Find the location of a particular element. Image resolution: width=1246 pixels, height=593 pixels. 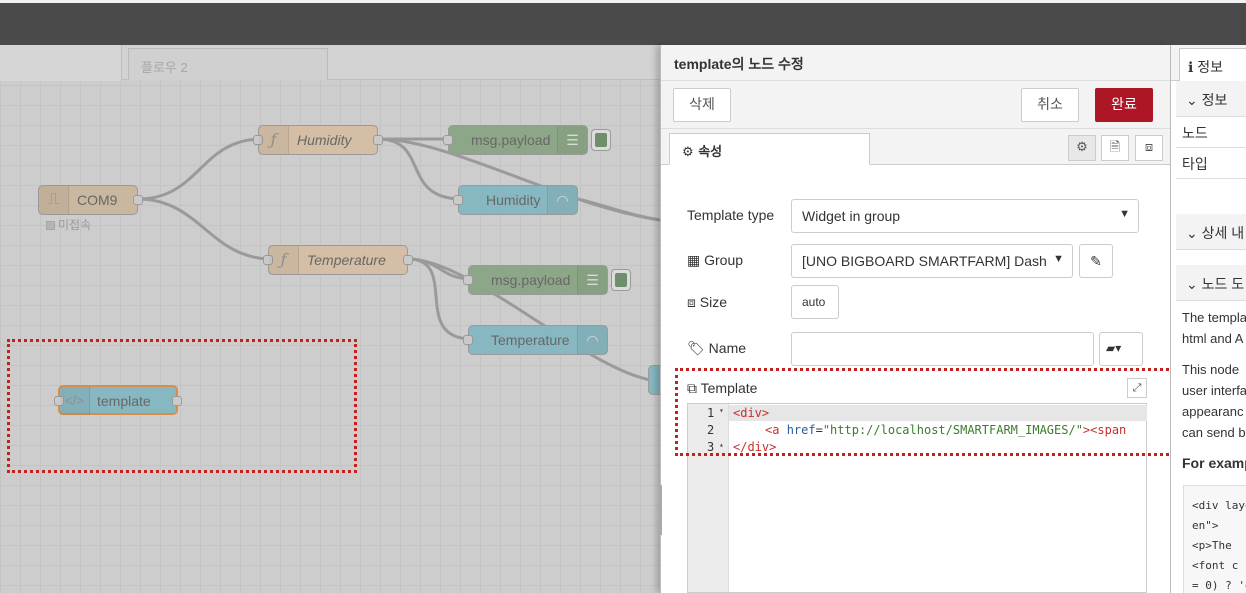

edit-group-button: ✎ is located at coordinates (1096, 261).